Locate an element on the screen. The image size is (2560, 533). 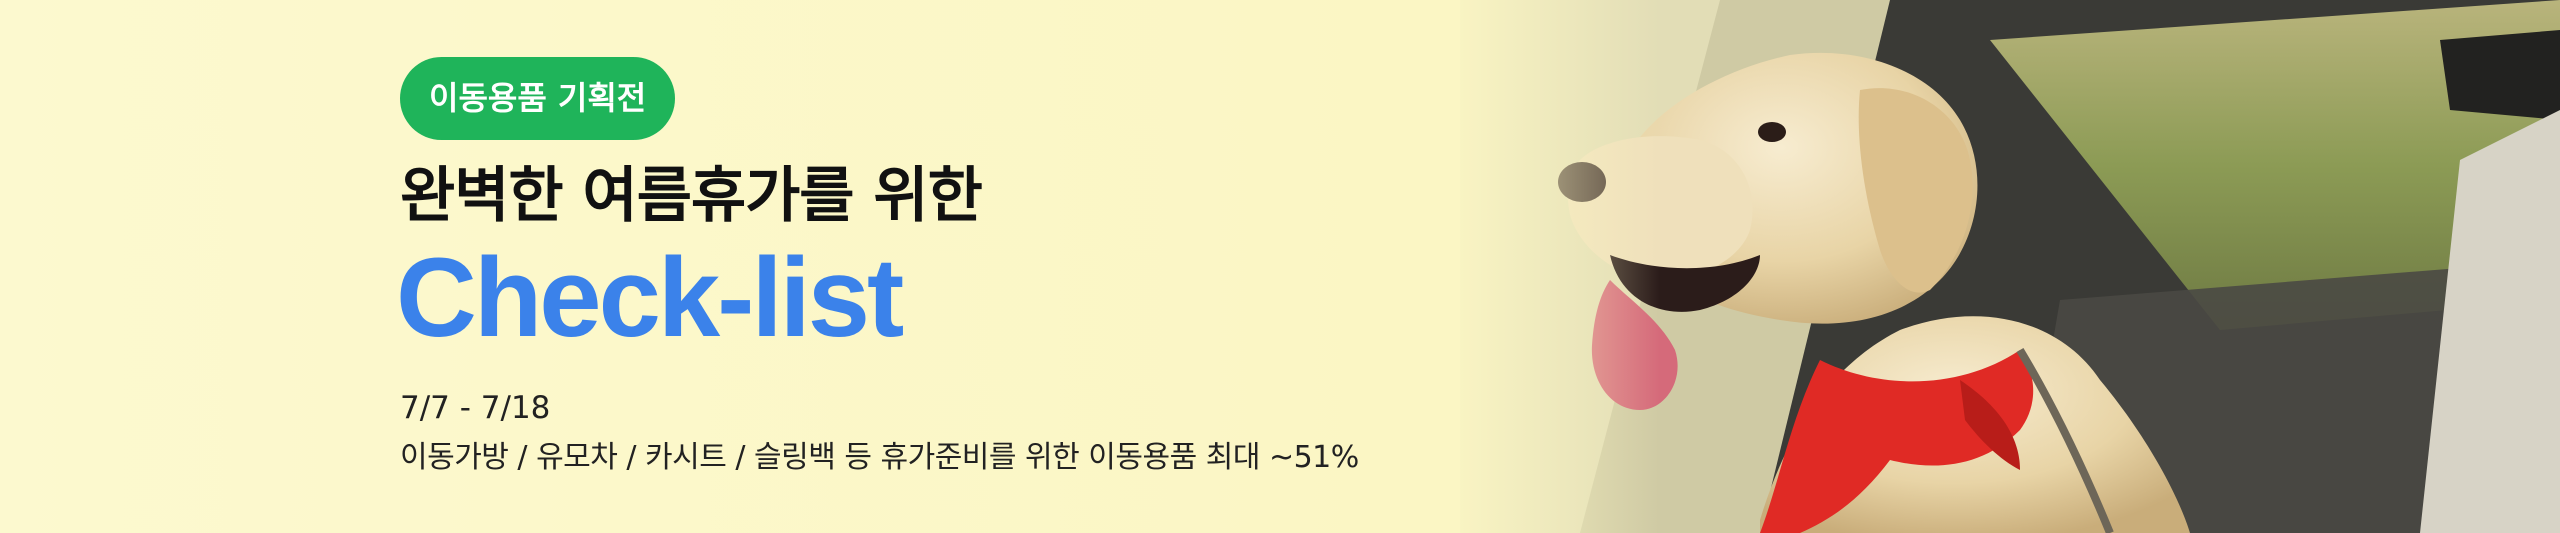
event-date-range: 7/7 - 7/18 is located at coordinates (475, 408).